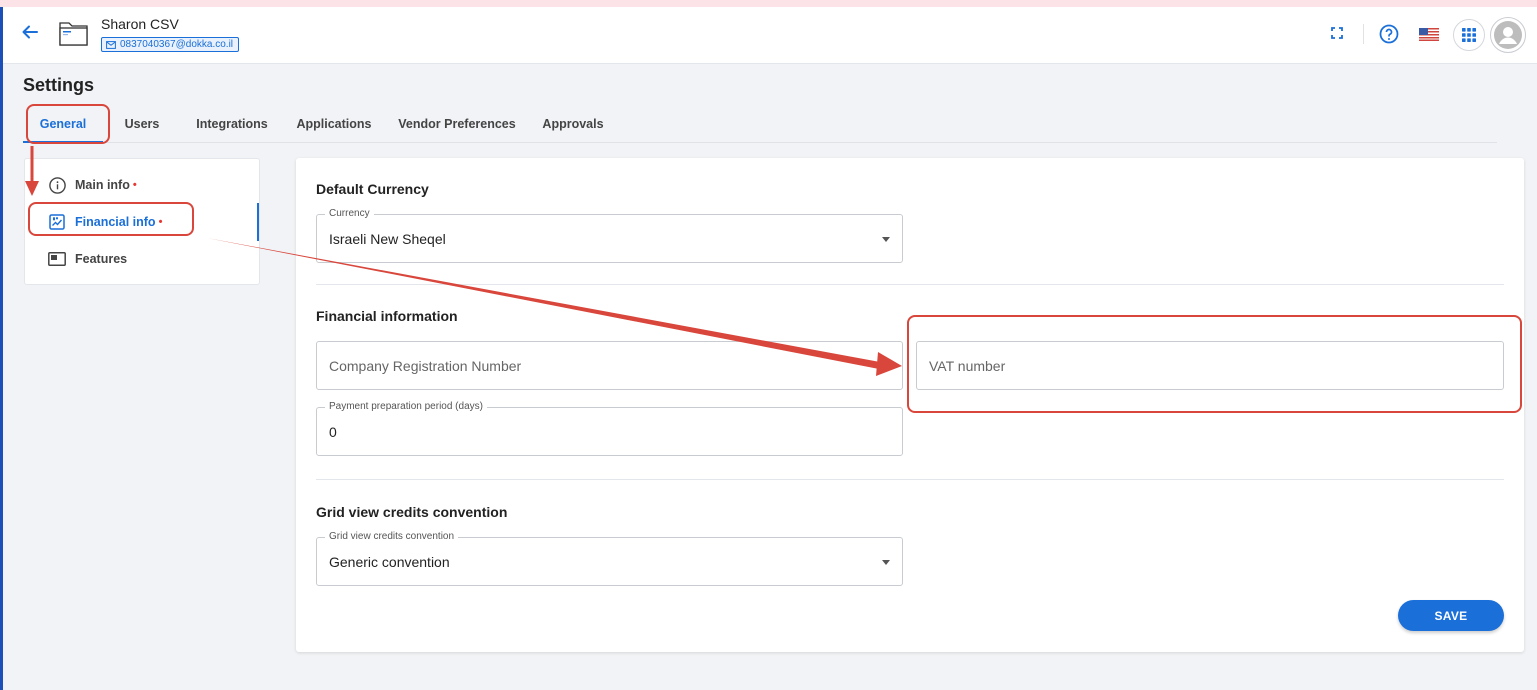 The image size is (1537, 690). What do you see at coordinates (1337, 33) in the screenshot?
I see `fullscreen-icon` at bounding box center [1337, 33].